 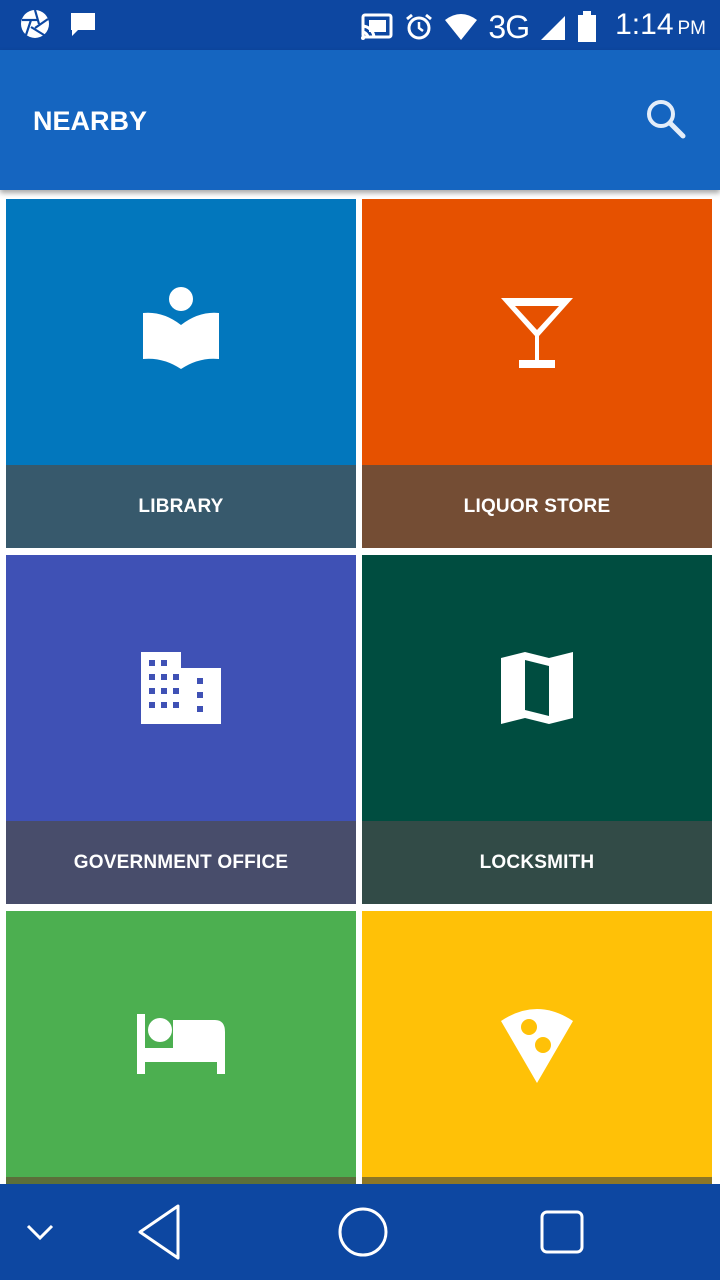 I want to click on pizza-icon, so click(x=537, y=1046).